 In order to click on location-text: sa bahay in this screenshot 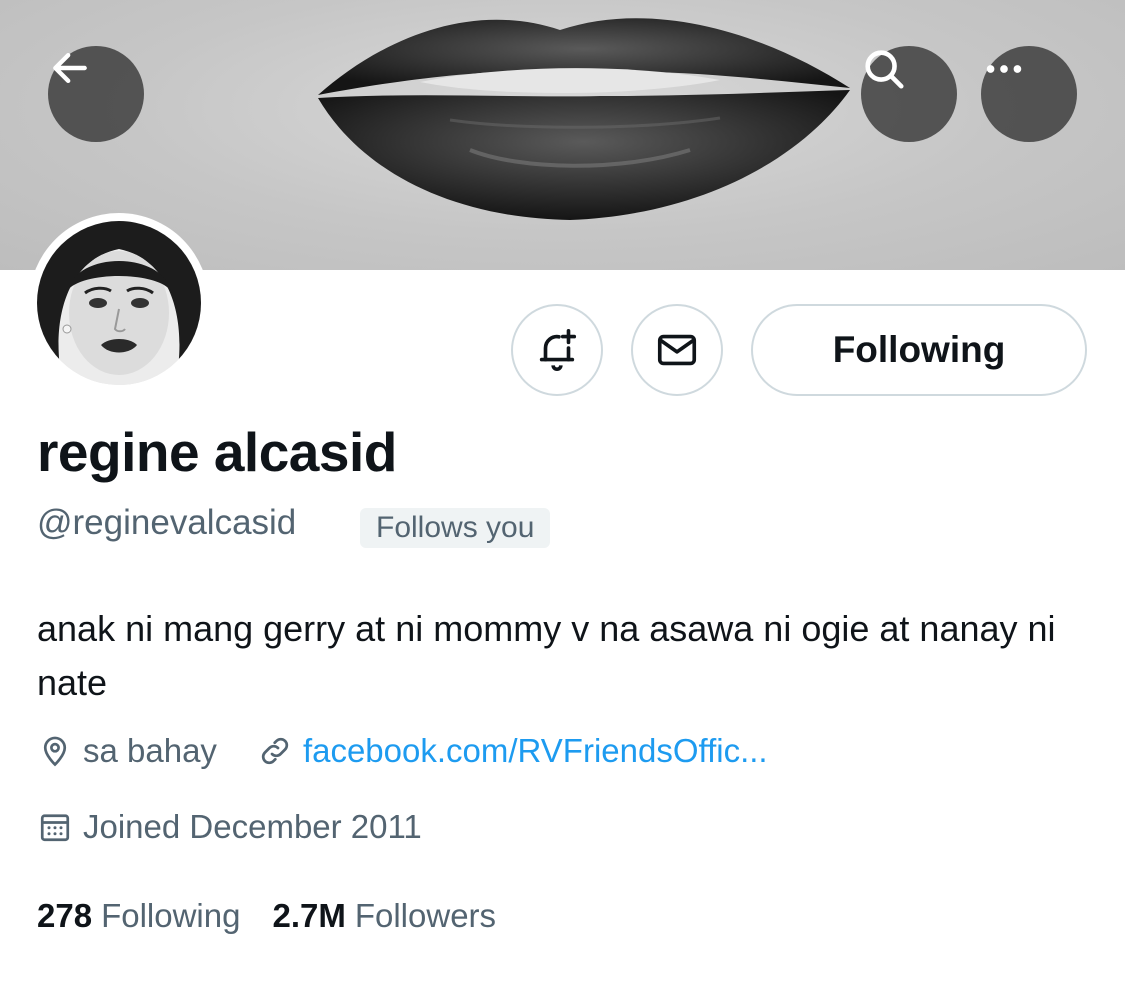, I will do `click(150, 750)`.